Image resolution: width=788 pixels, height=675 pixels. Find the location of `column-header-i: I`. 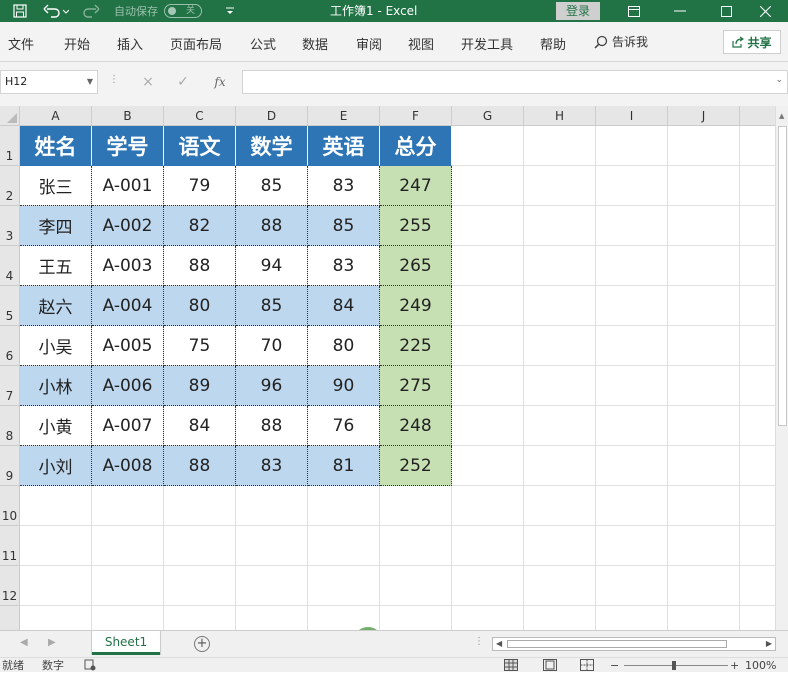

column-header-i: I is located at coordinates (632, 116).